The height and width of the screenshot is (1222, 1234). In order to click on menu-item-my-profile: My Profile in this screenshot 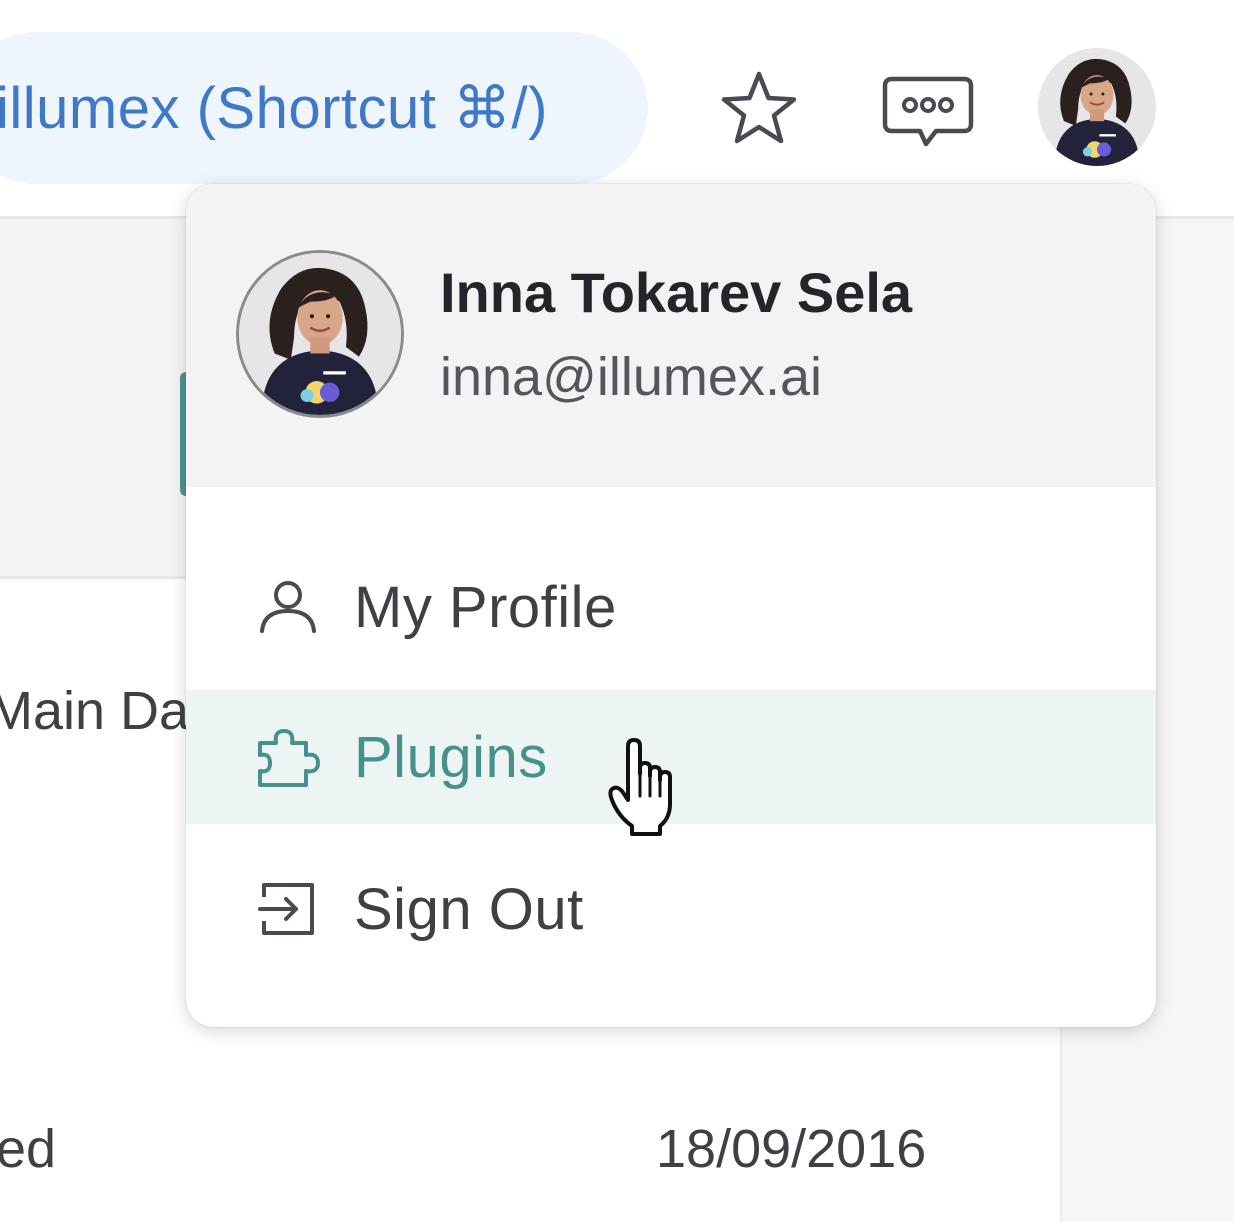, I will do `click(671, 607)`.